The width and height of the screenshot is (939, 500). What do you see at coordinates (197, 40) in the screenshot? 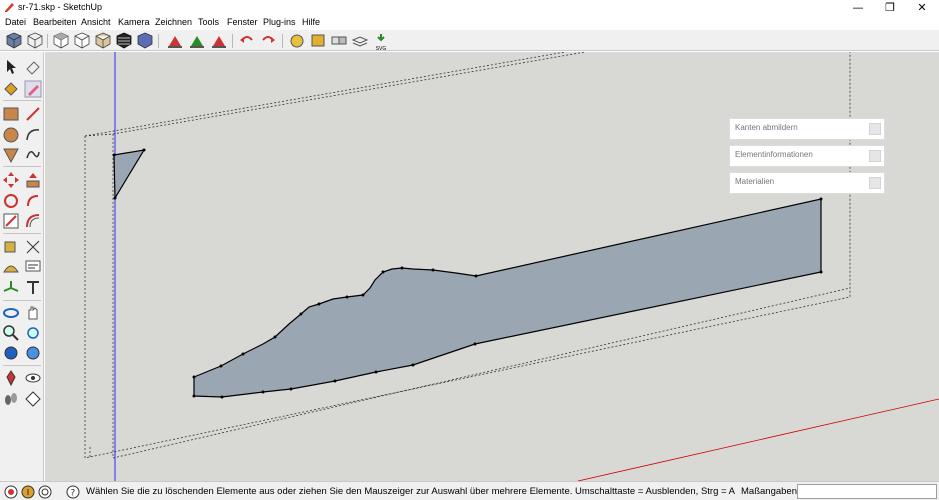
I see `export-v-icon` at bounding box center [197, 40].